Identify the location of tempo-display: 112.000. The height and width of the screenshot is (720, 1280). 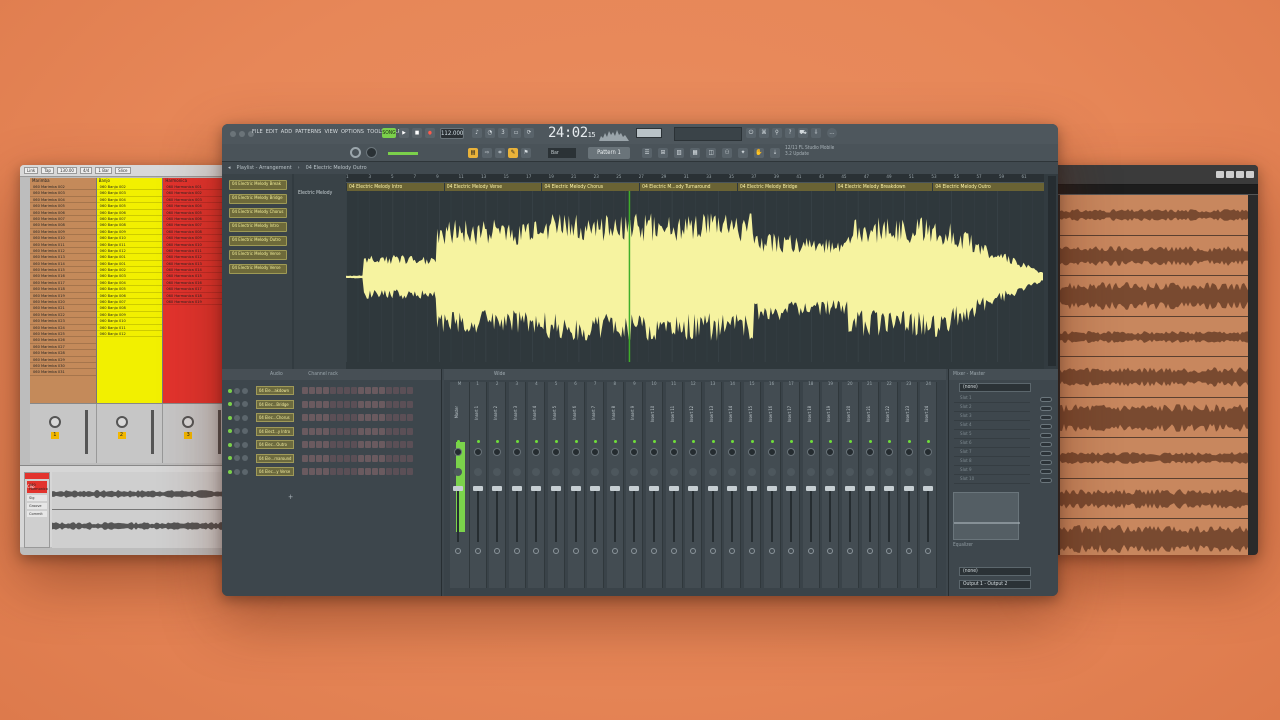
(452, 133).